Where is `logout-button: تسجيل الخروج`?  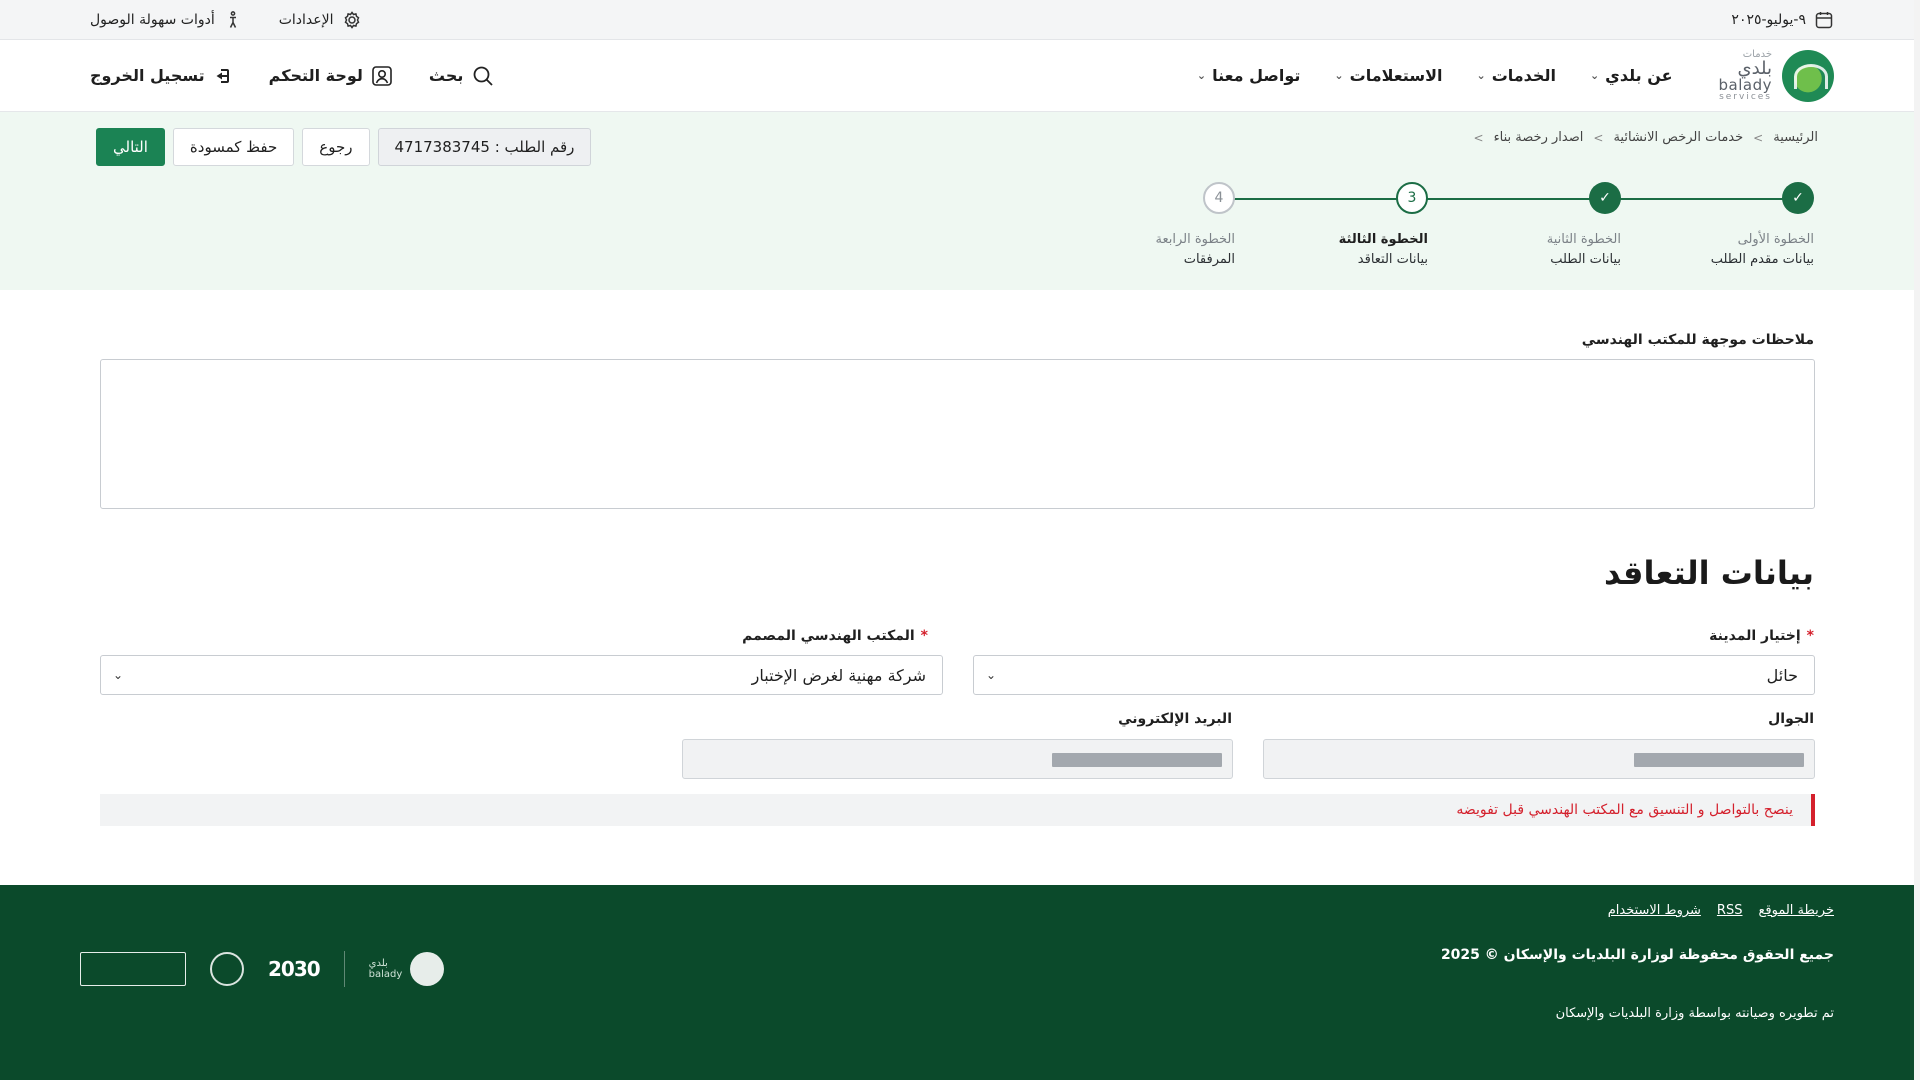 logout-button: تسجيل الخروج is located at coordinates (161, 76).